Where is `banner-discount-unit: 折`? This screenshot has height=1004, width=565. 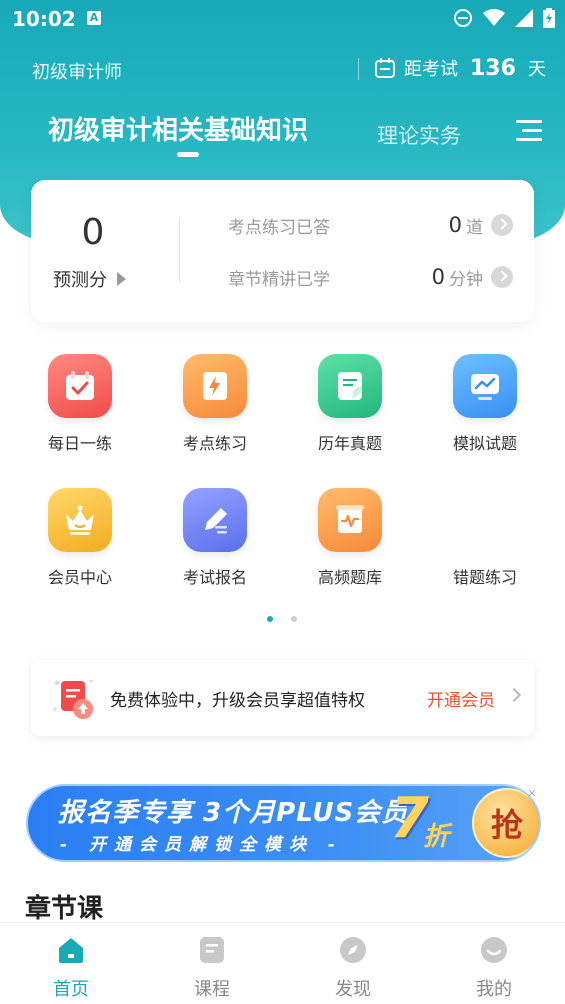 banner-discount-unit: 折 is located at coordinates (436, 837).